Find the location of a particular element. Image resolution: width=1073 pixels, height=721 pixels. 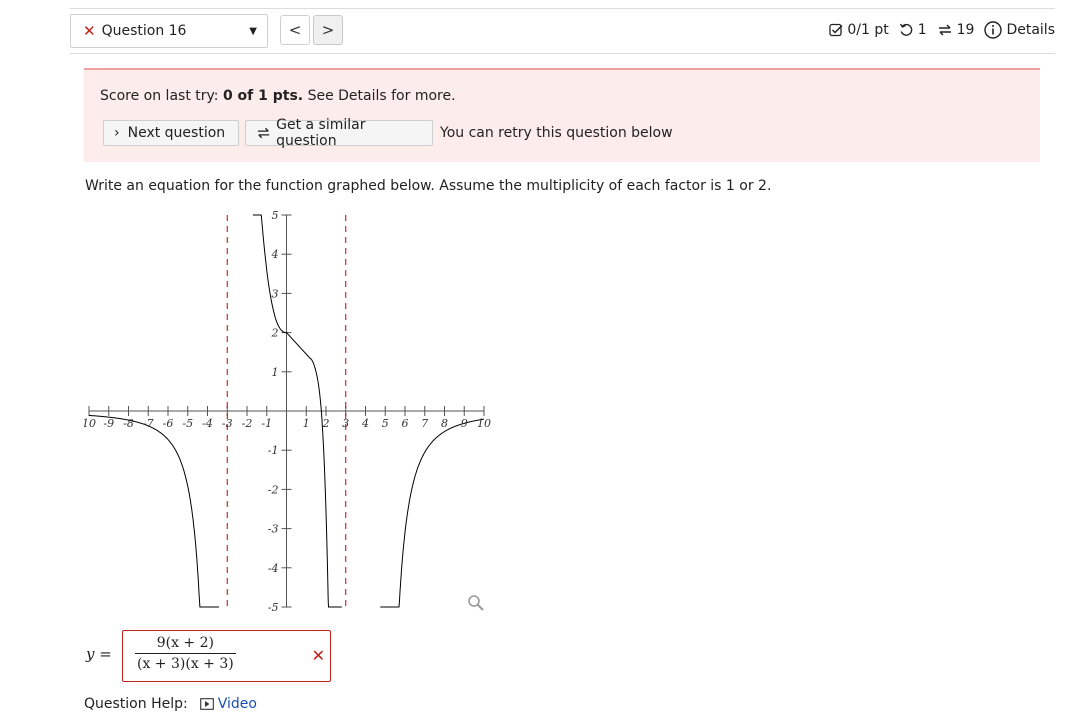

answer-input: 9(x + 2) (x + 3)(x + 3) ✕ is located at coordinates (226, 656).